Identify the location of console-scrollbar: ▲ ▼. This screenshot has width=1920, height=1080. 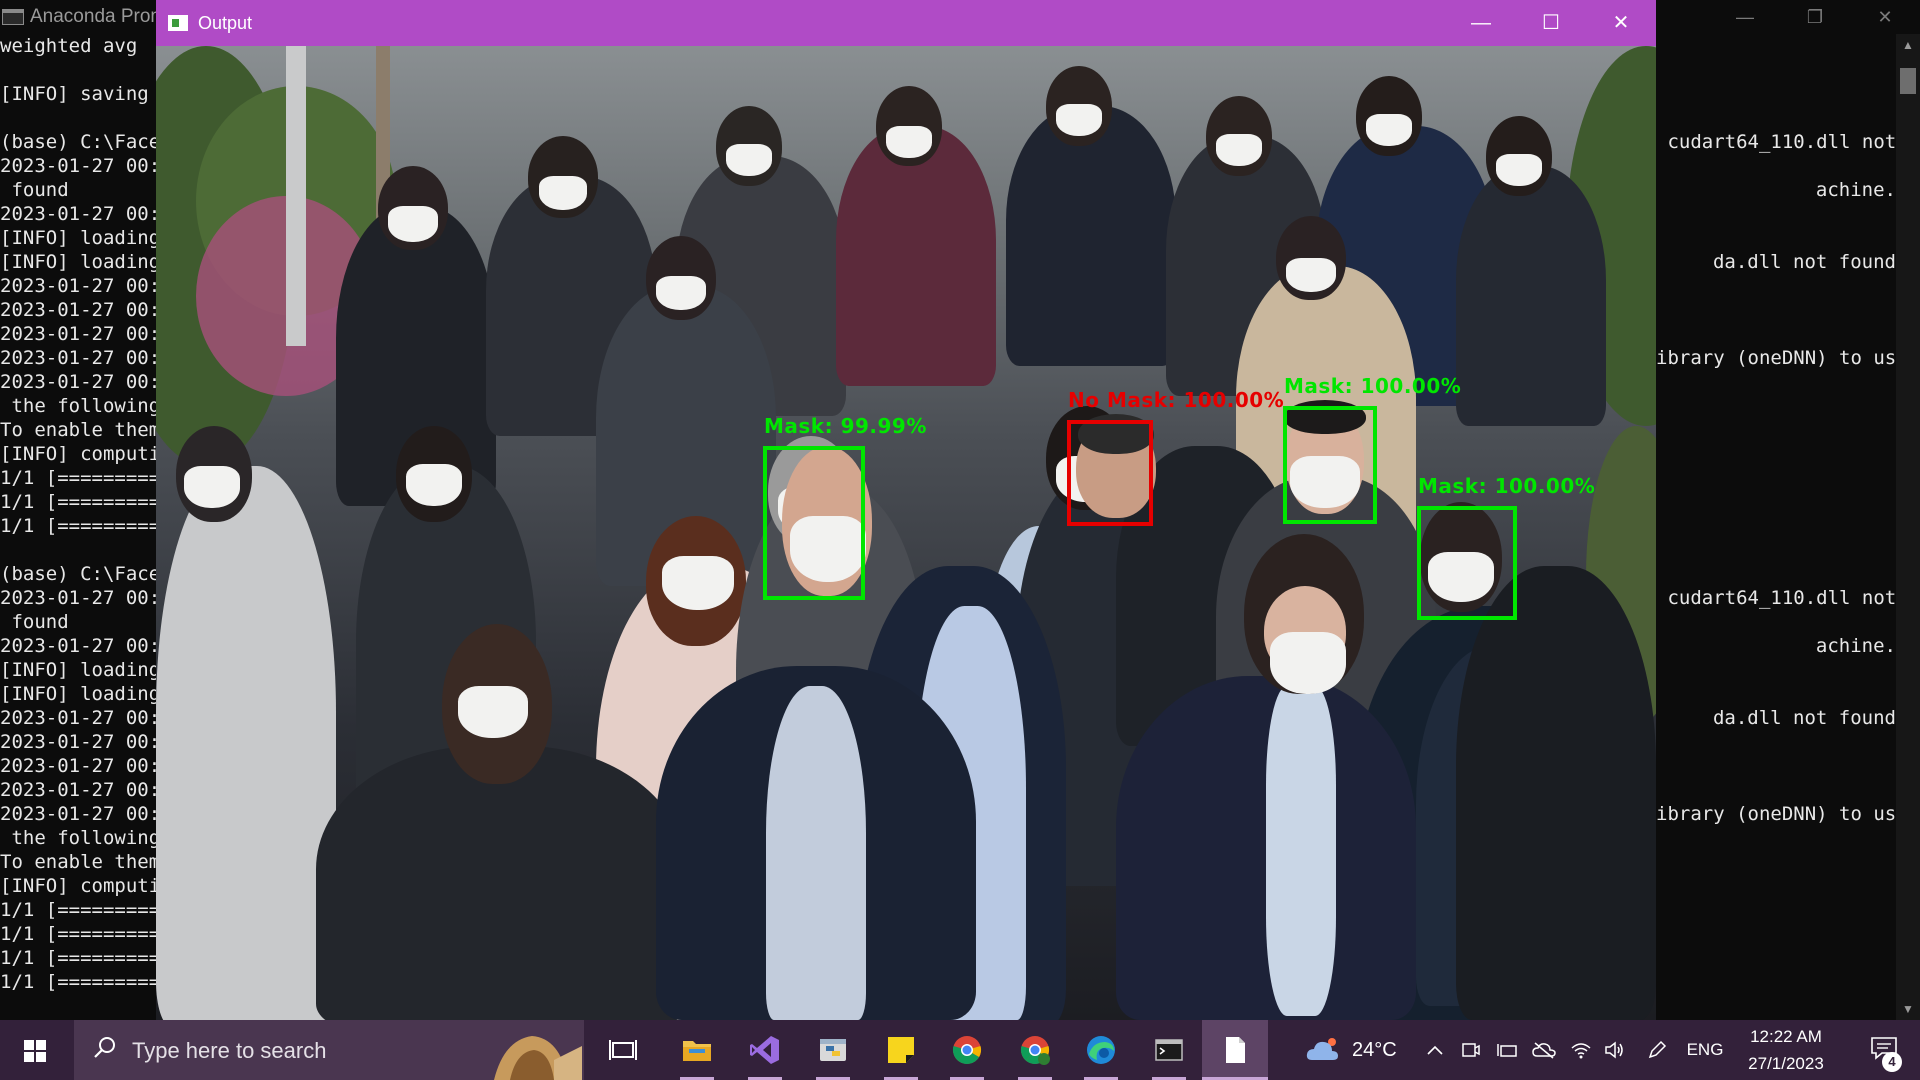
(1908, 527).